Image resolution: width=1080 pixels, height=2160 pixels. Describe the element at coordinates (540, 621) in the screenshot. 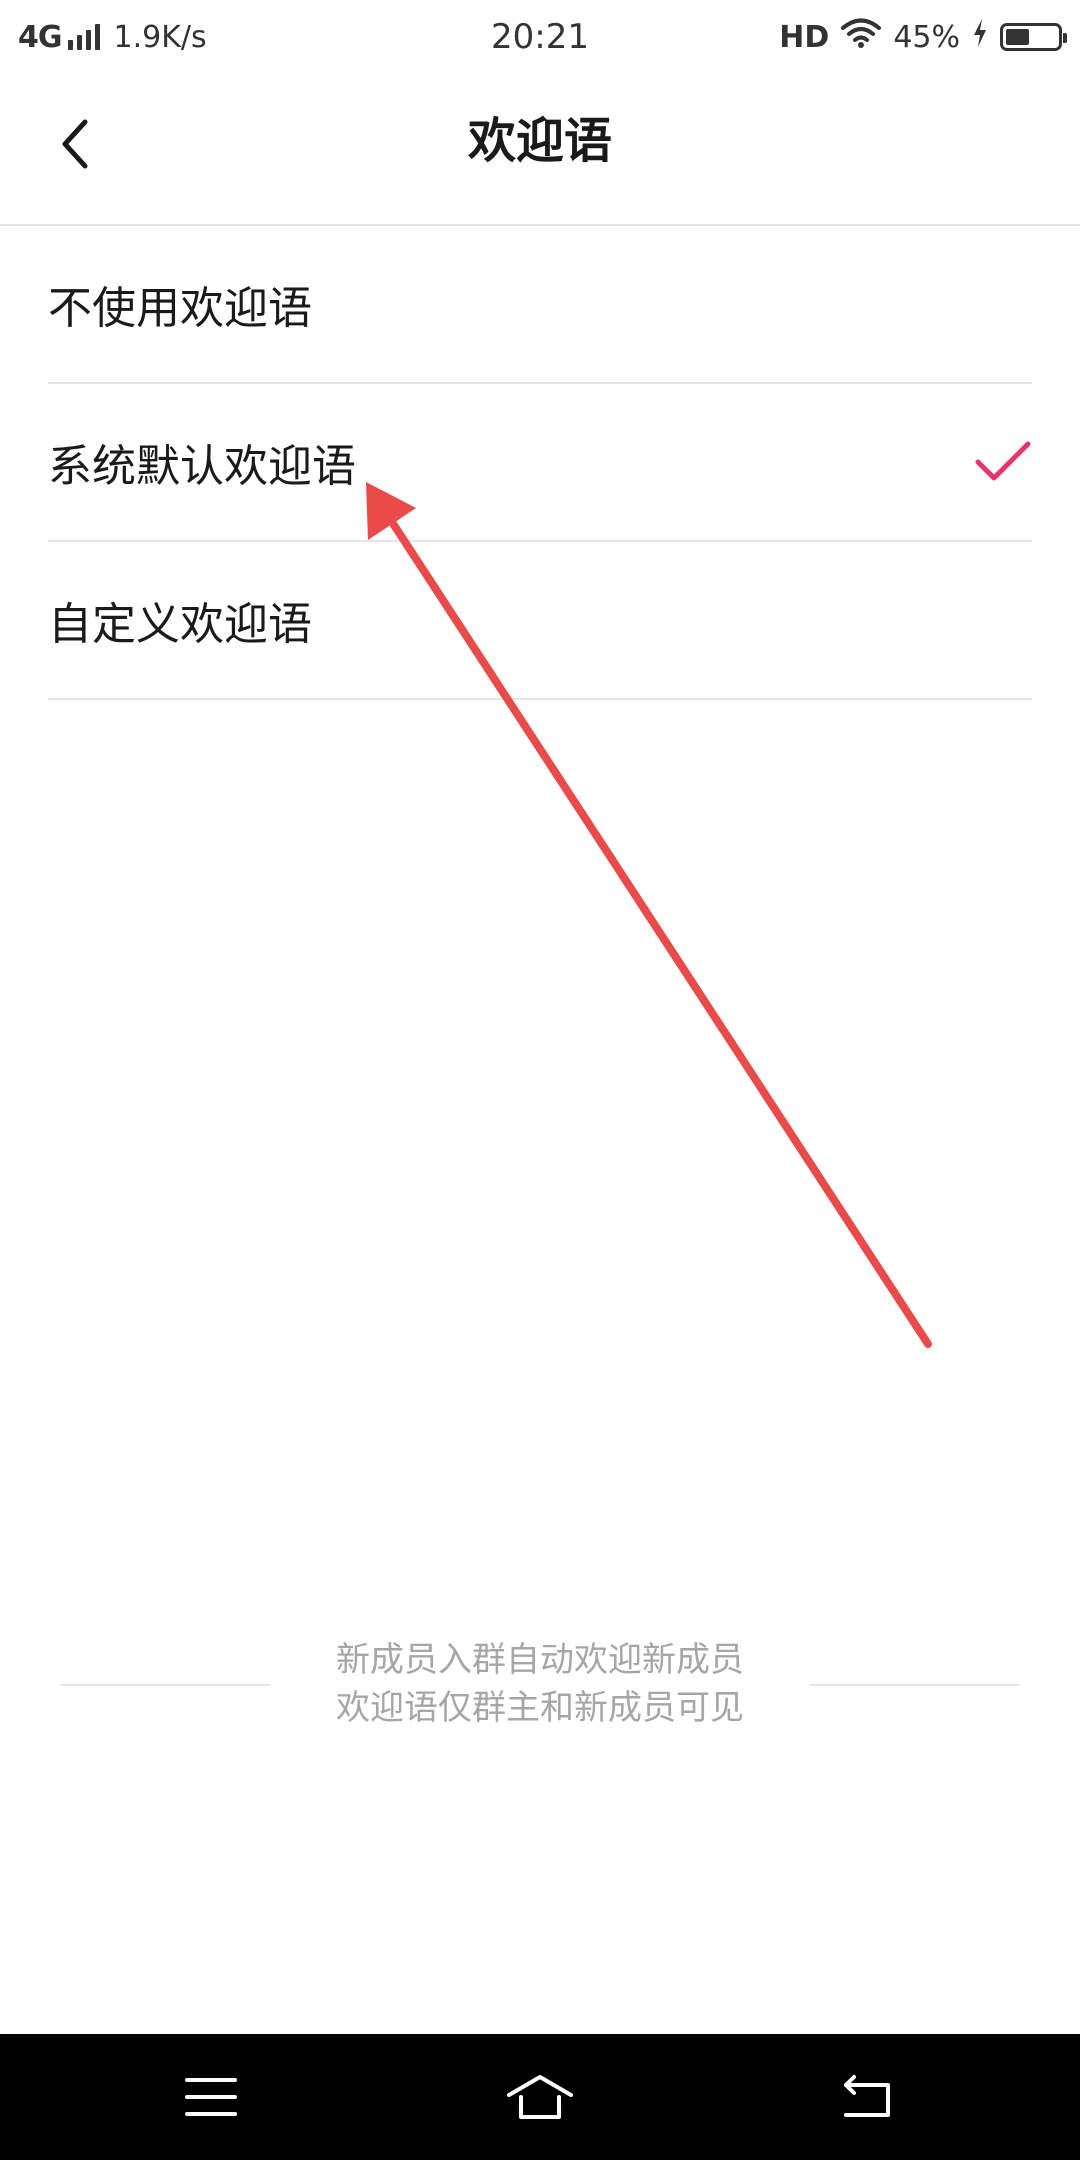

I see `option-custom-welcome: 自定义欢迎语` at that location.